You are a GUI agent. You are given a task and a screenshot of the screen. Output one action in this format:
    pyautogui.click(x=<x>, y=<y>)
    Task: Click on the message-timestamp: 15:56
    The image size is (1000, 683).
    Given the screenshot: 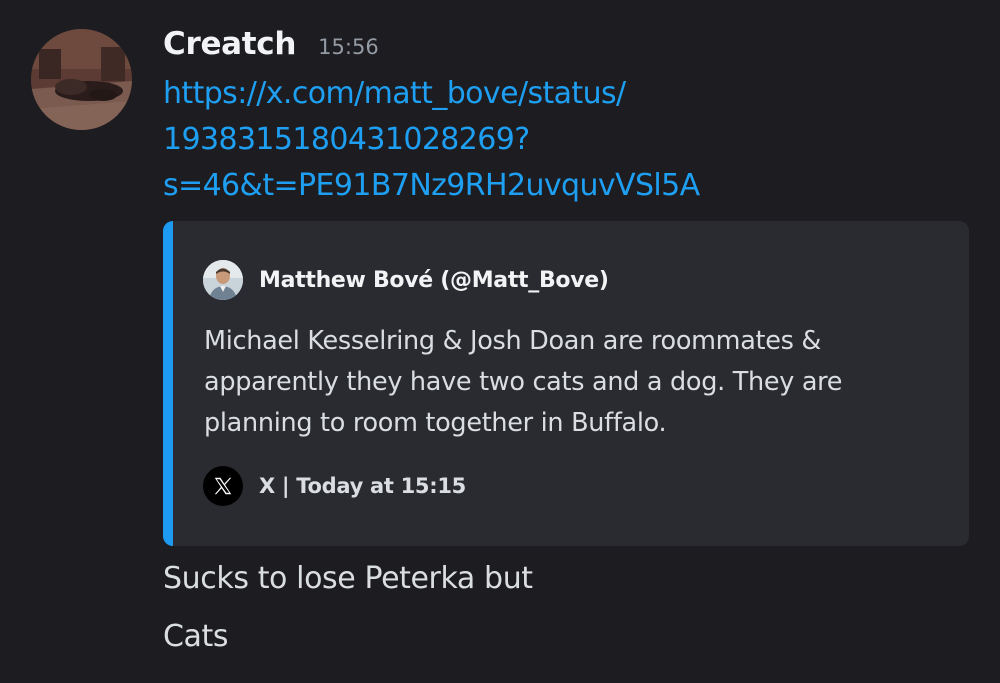 What is the action you would take?
    pyautogui.click(x=348, y=47)
    